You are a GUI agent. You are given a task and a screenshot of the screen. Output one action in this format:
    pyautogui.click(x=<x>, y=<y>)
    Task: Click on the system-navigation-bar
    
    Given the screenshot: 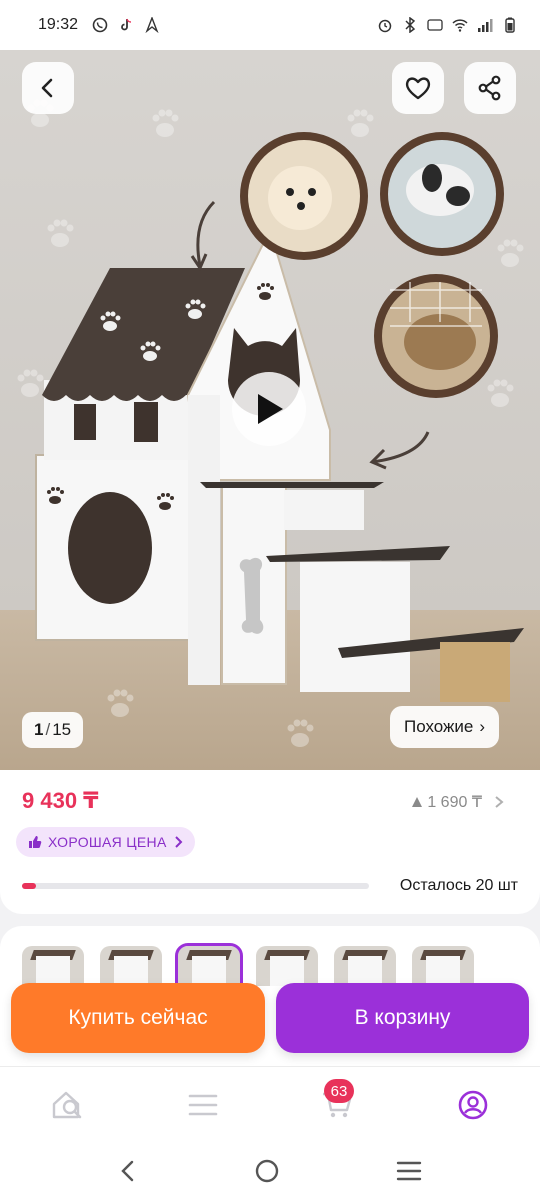 What is the action you would take?
    pyautogui.click(x=270, y=1171)
    